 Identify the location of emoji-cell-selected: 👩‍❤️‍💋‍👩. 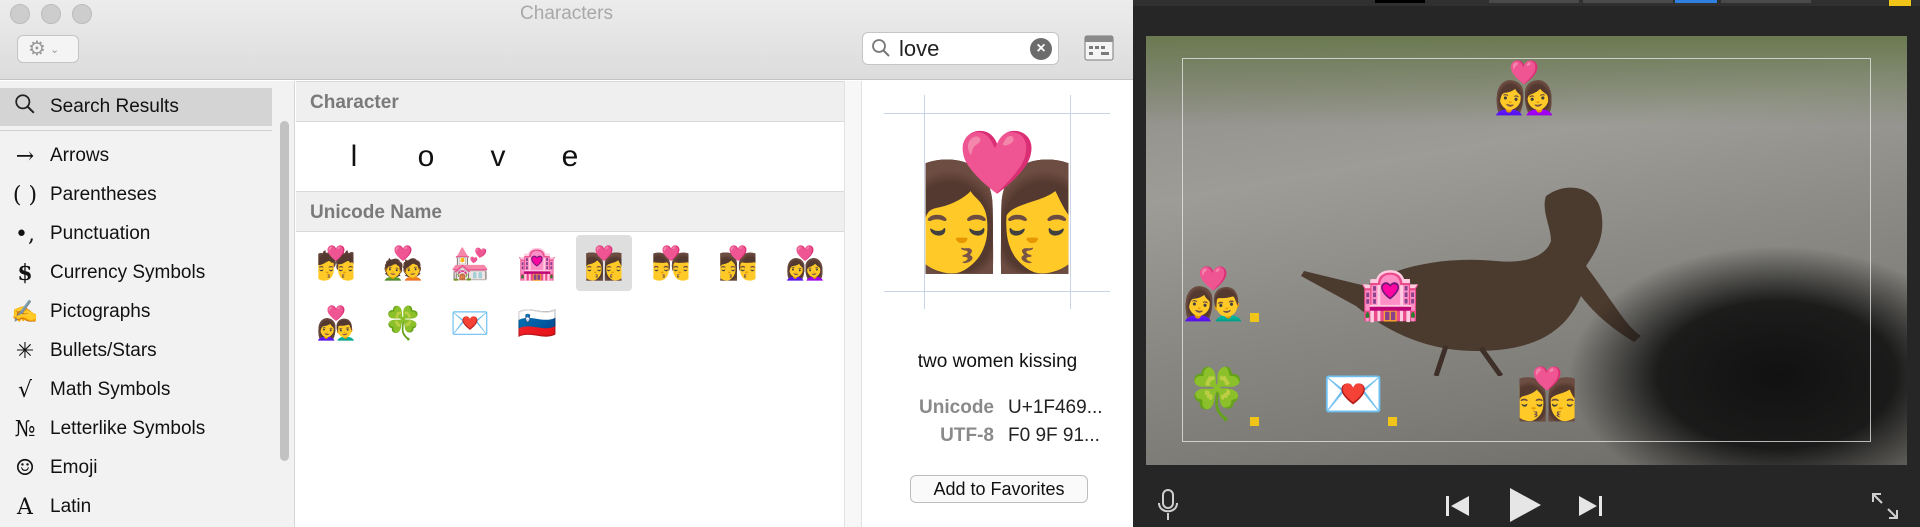
(604, 263).